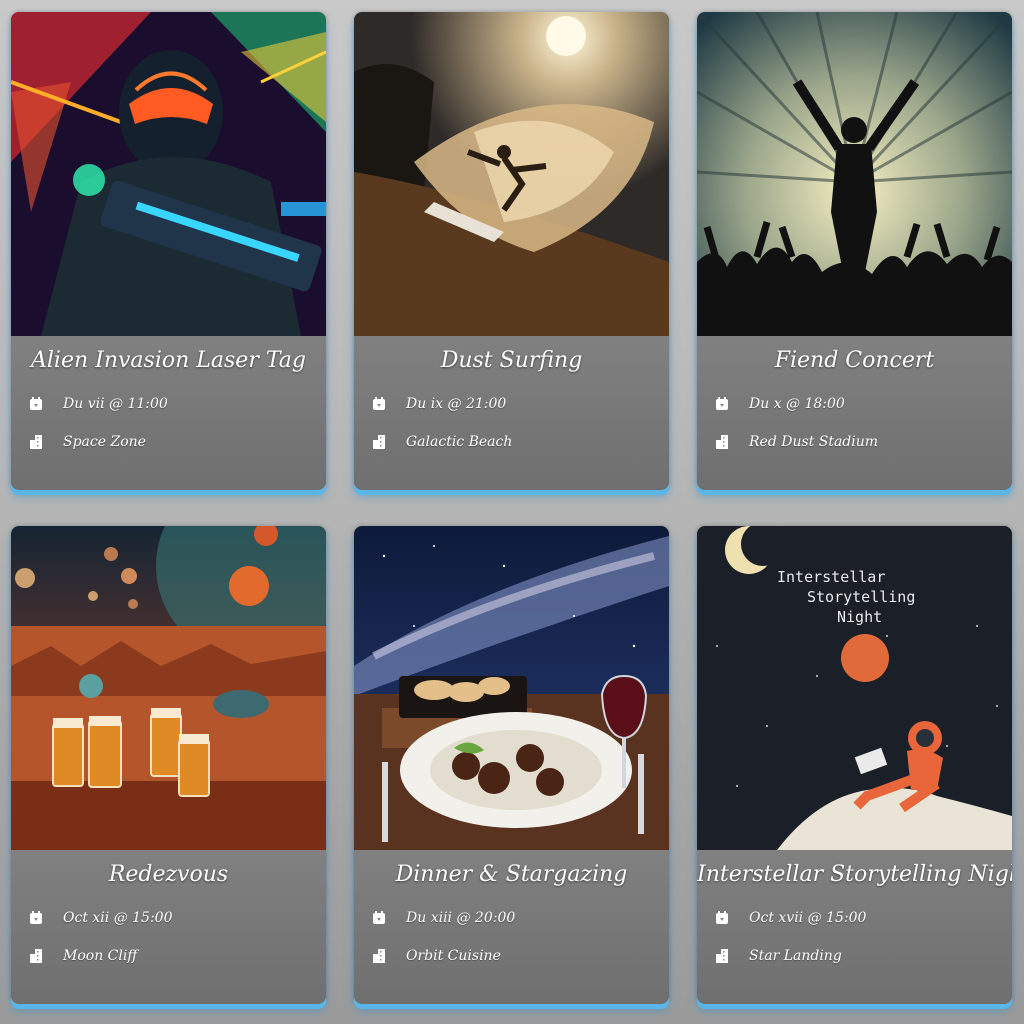 The height and width of the screenshot is (1024, 1024). What do you see at coordinates (854, 174) in the screenshot?
I see `concert-crowd-image` at bounding box center [854, 174].